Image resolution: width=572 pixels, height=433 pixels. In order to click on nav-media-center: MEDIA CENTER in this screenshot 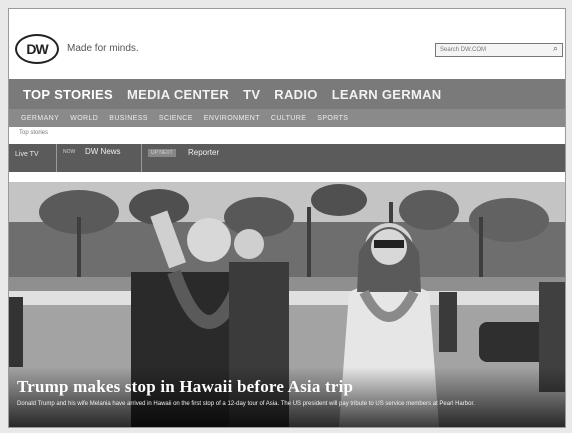, I will do `click(178, 94)`.